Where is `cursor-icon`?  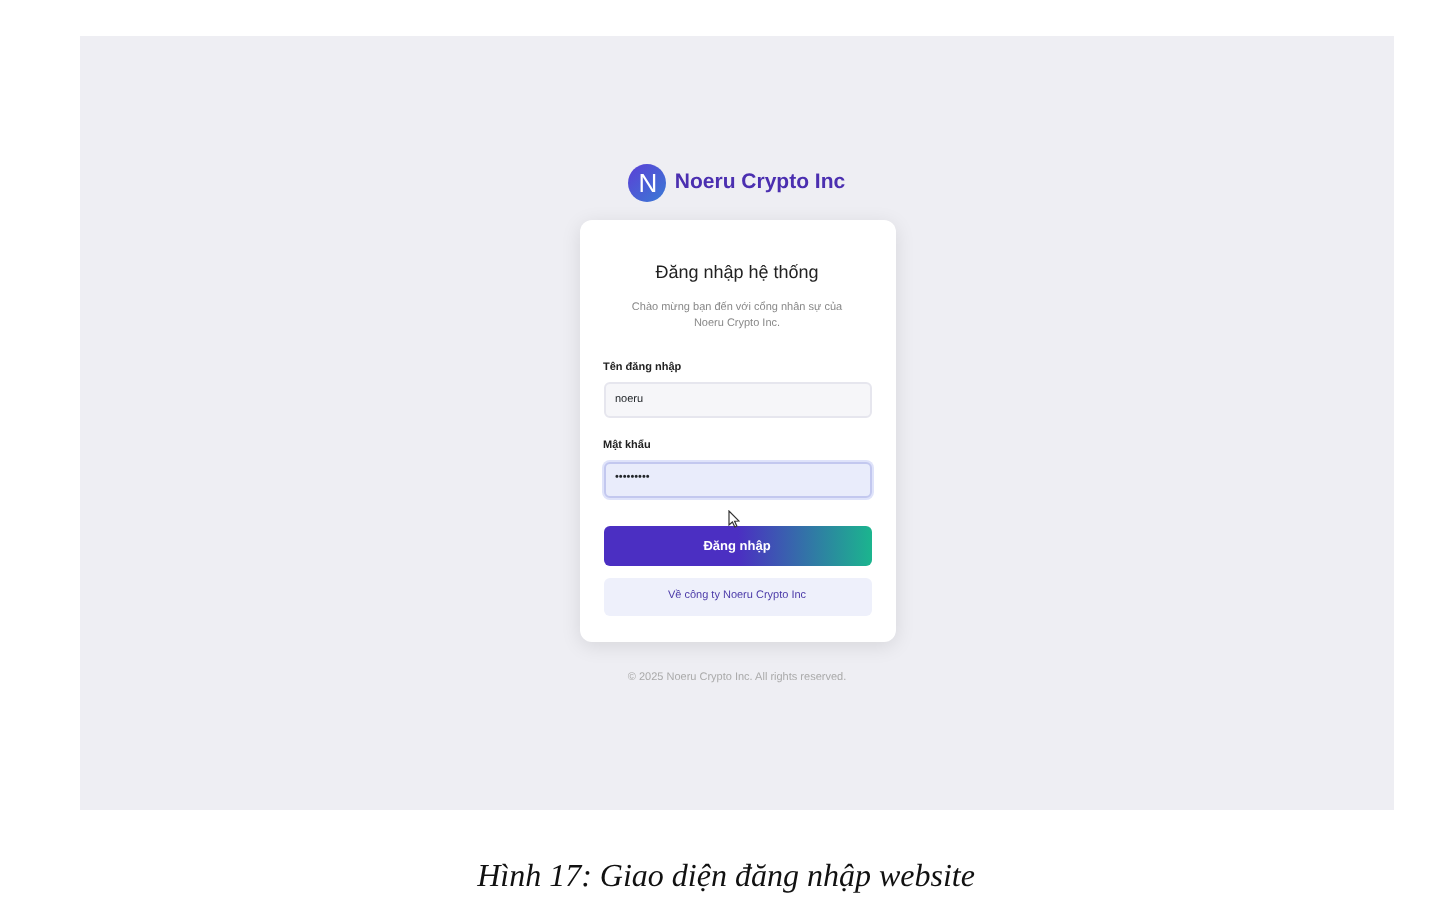 cursor-icon is located at coordinates (733, 518).